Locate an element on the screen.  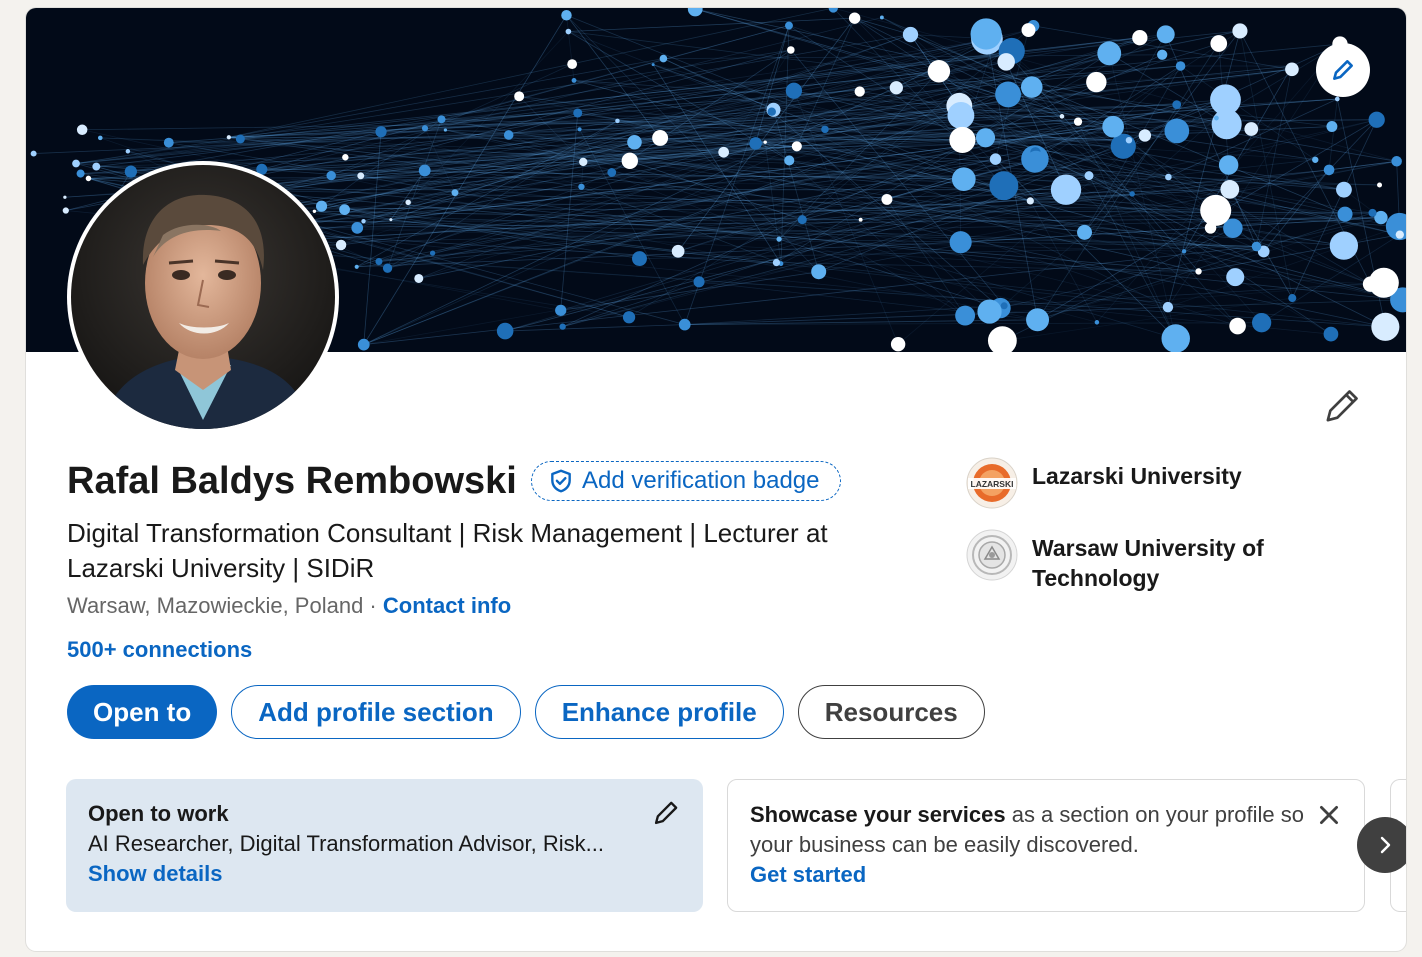
contact-info-link: Contact info is located at coordinates (447, 605).